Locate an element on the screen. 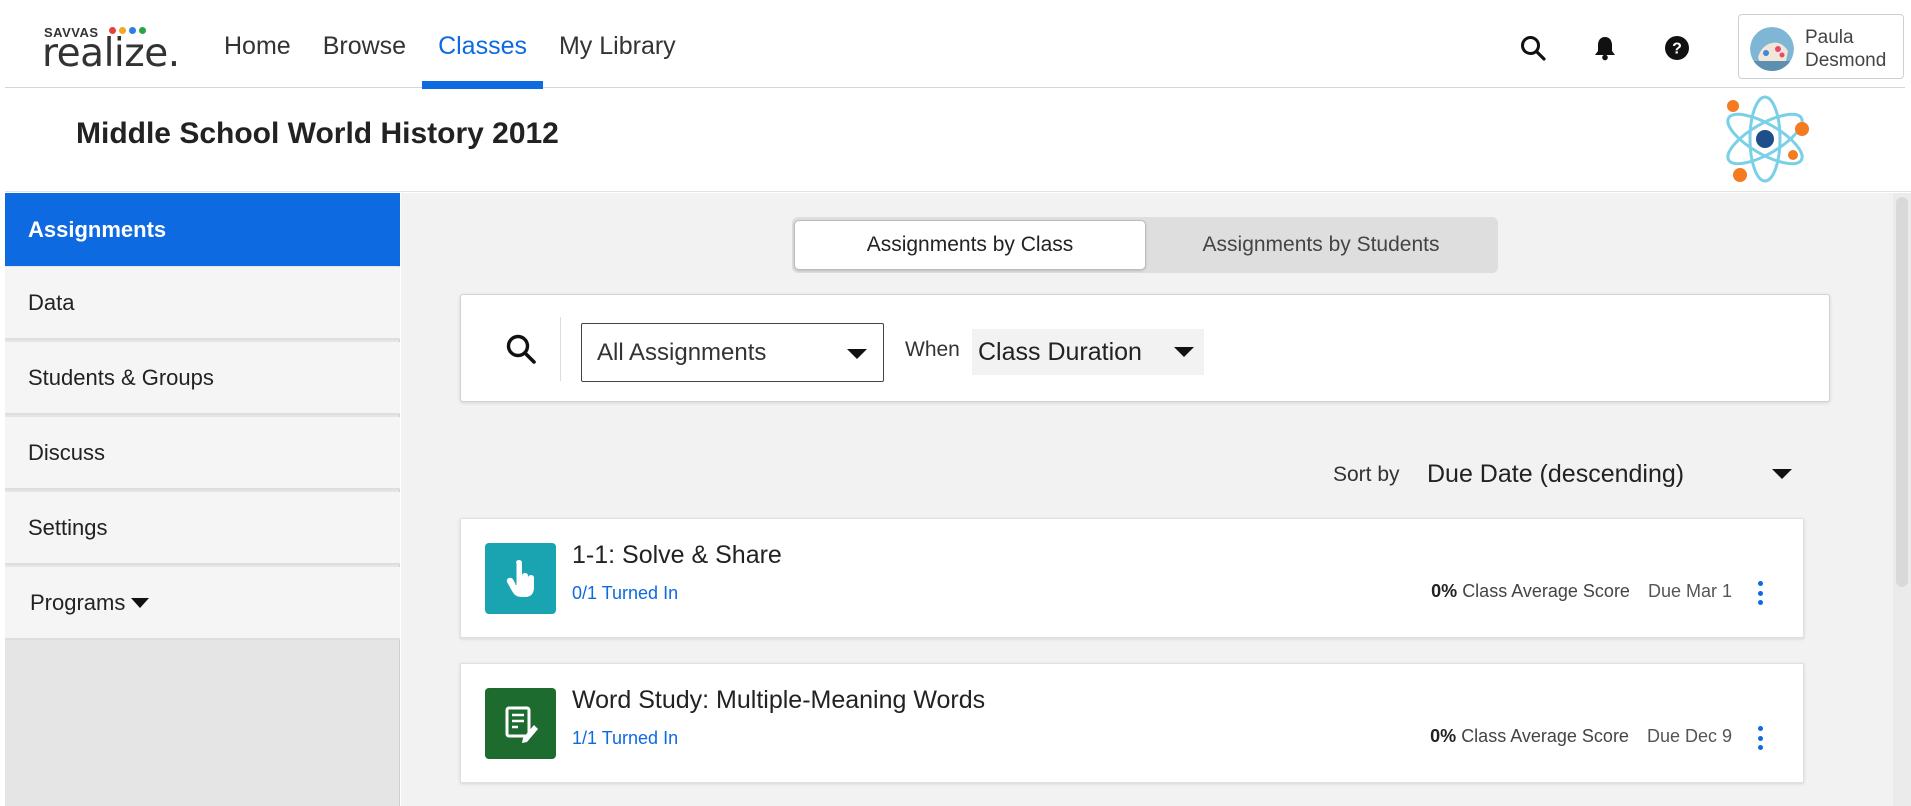 The image size is (1911, 806). when-select: Class Duration is located at coordinates (1088, 352).